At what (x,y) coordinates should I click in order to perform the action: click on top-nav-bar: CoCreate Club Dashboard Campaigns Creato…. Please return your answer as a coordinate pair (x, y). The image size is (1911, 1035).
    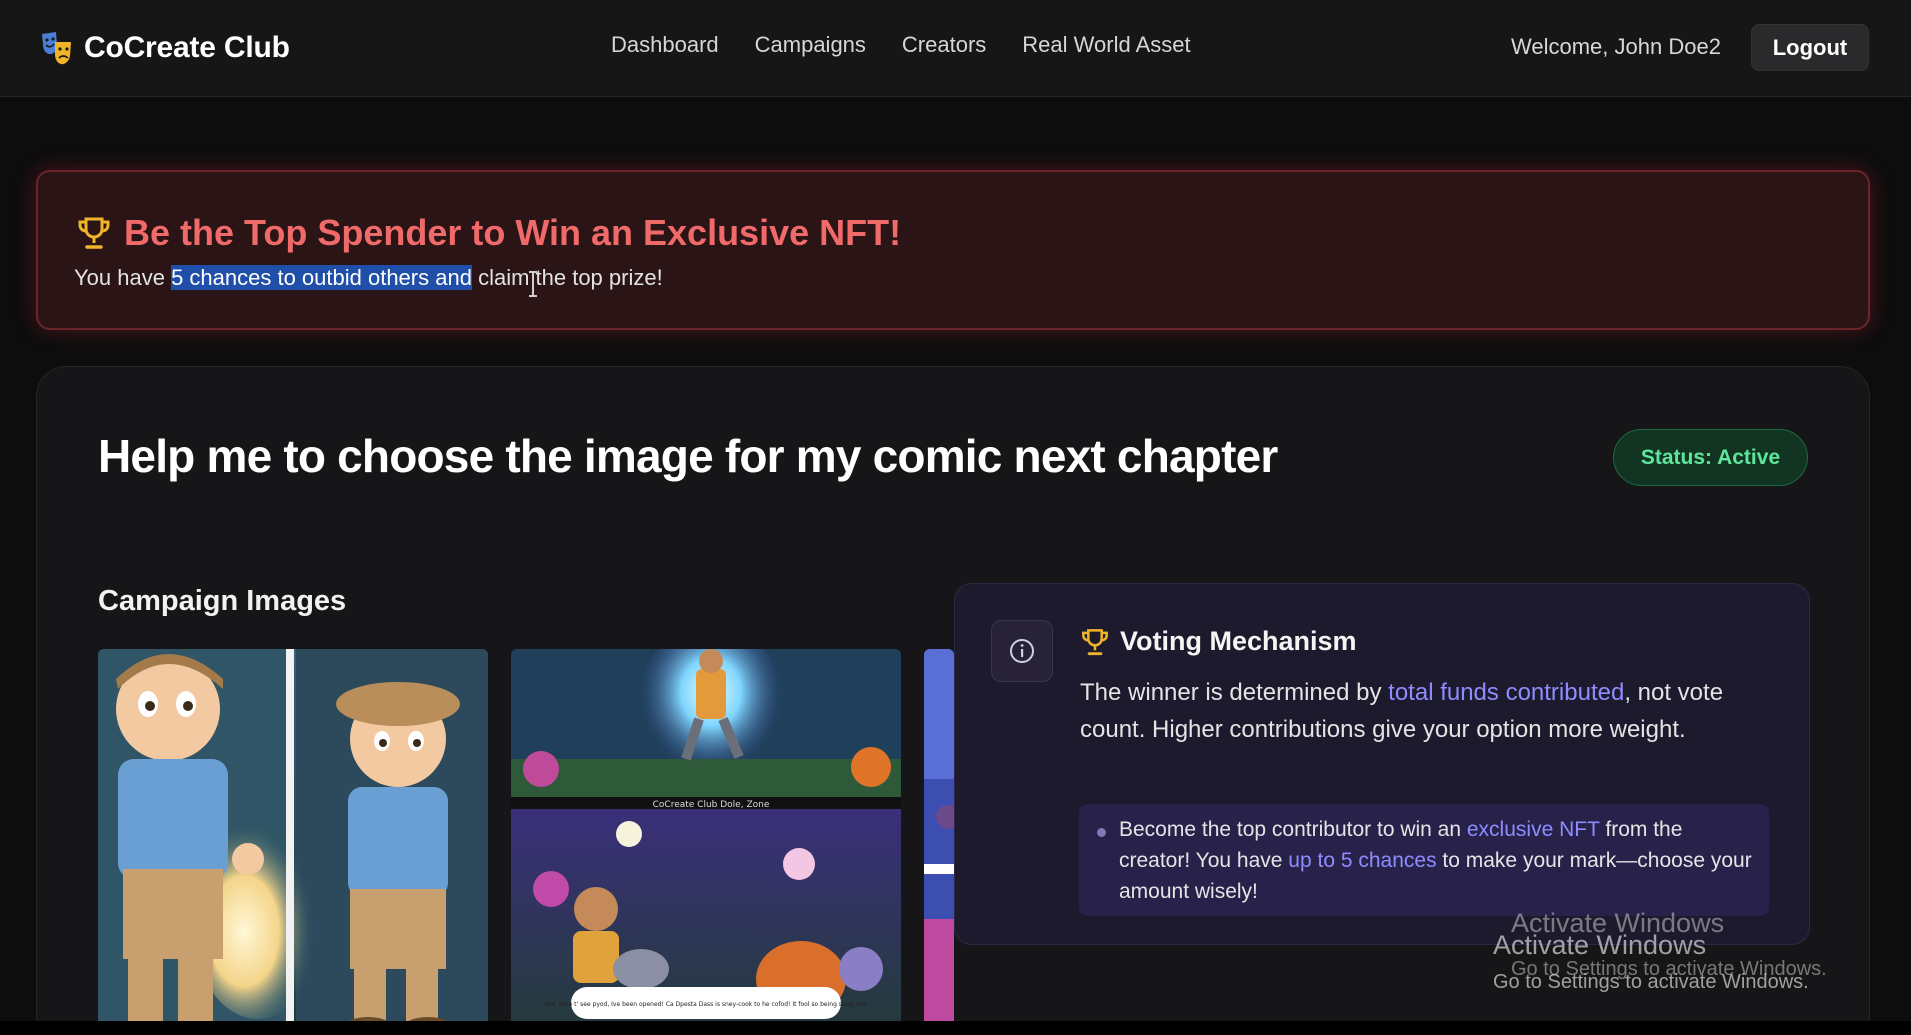
    Looking at the image, I should click on (955, 48).